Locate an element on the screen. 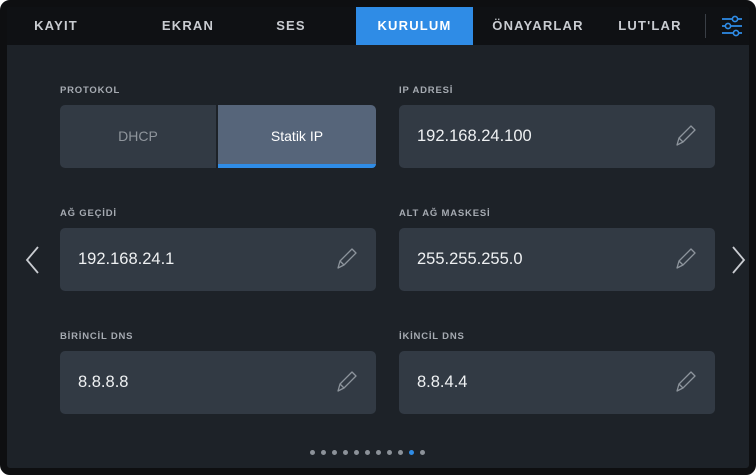 This screenshot has height=475, width=756. primary-dns-field: 8.8.8.8 is located at coordinates (218, 382).